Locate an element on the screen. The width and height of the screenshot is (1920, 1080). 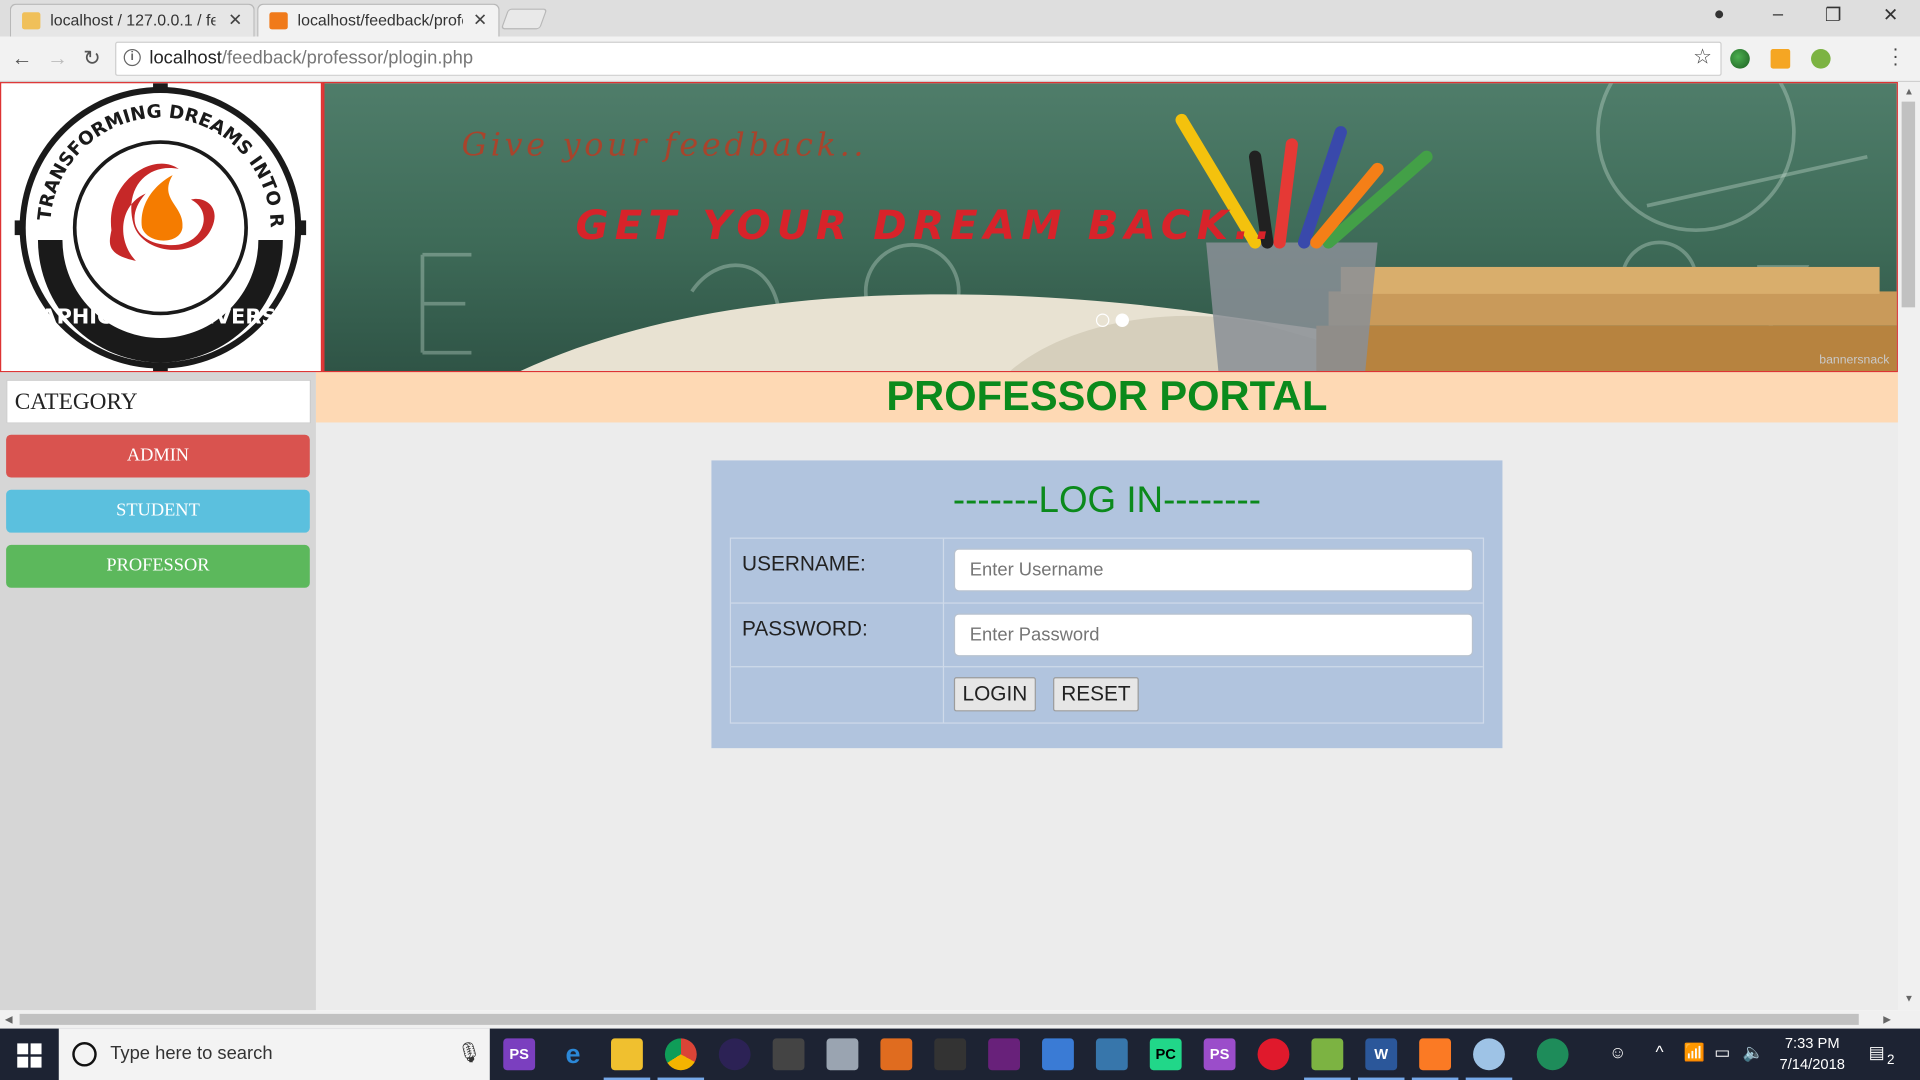
scroll-down-arrow-icon: ▼ is located at coordinates (1909, 998).